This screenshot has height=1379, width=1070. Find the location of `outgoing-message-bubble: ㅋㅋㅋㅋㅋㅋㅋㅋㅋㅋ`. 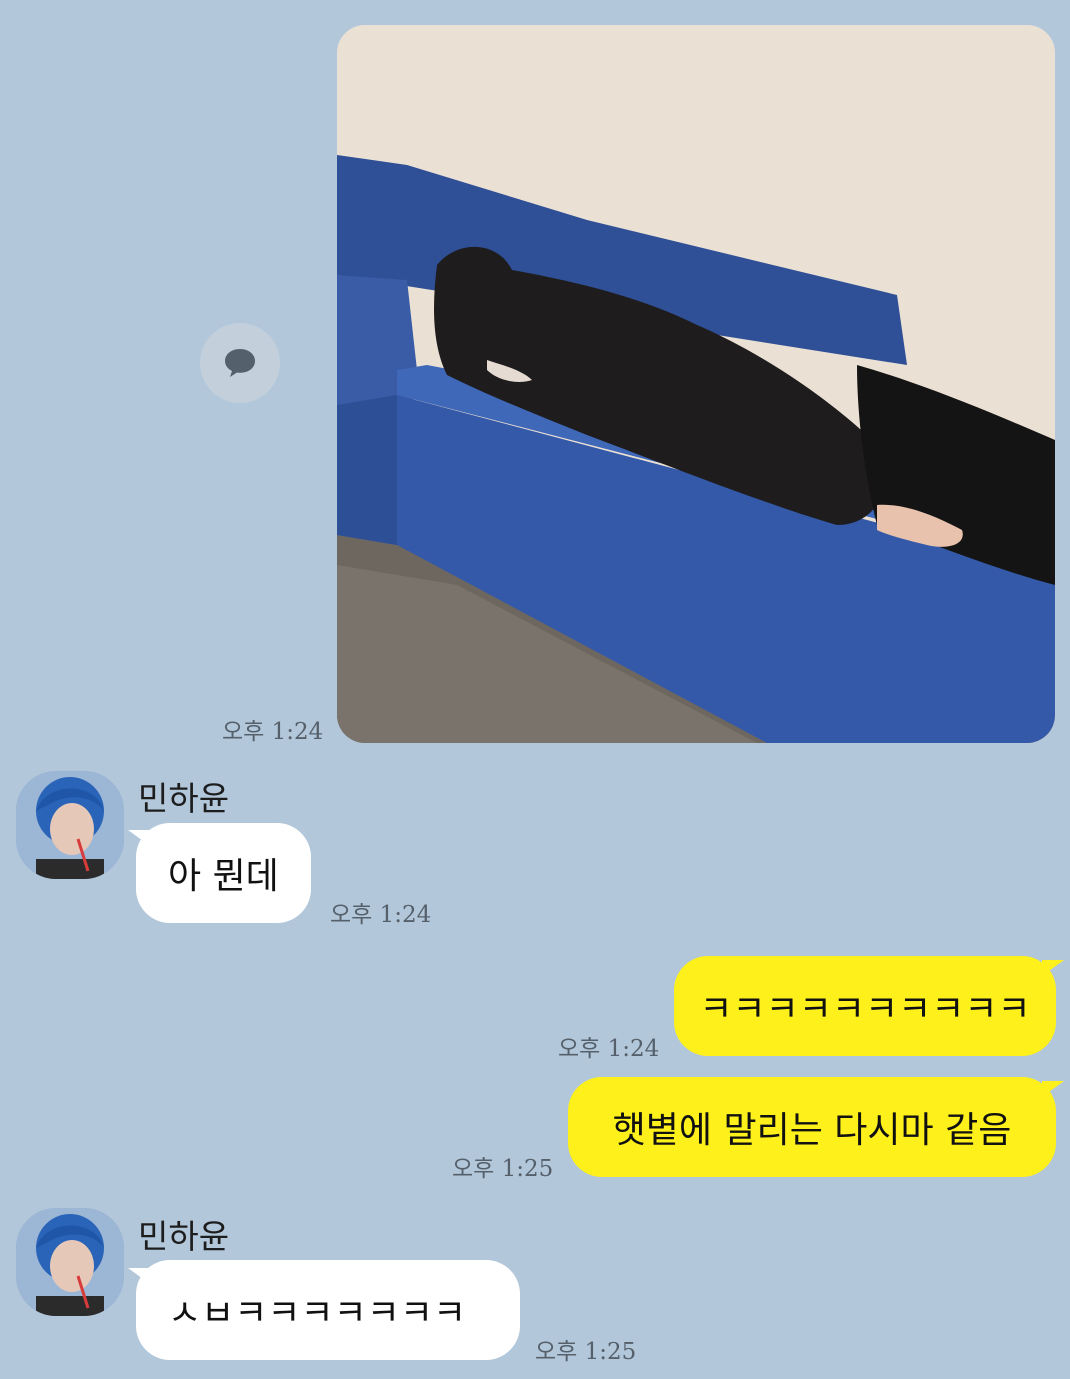

outgoing-message-bubble: ㅋㅋㅋㅋㅋㅋㅋㅋㅋㅋ is located at coordinates (865, 1006).